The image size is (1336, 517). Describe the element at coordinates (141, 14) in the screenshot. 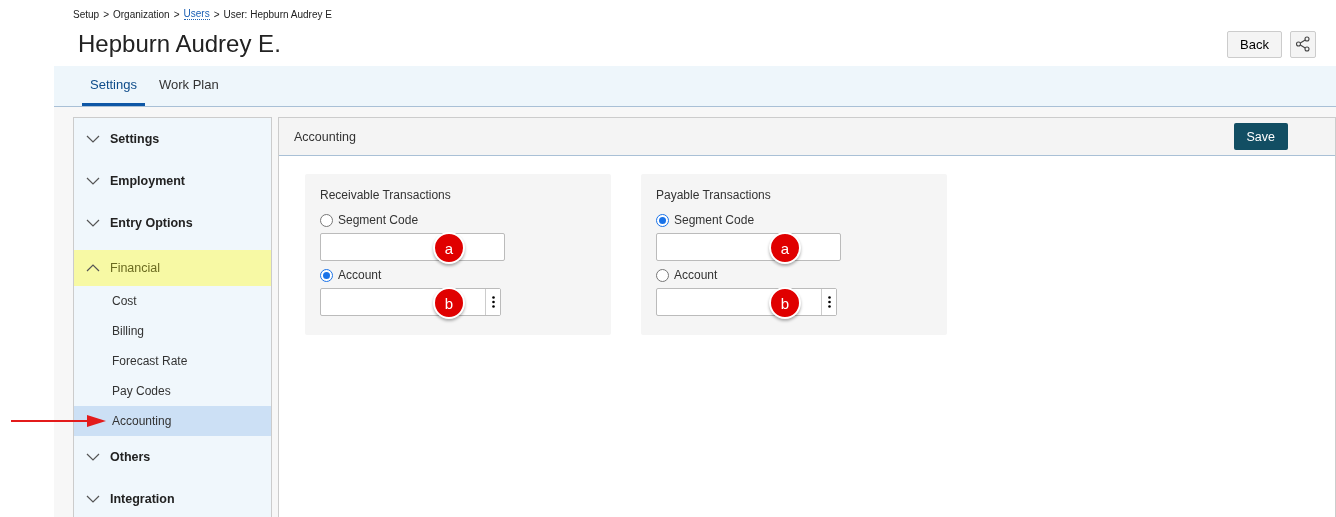

I see `breadcrumb-item: Organization` at that location.